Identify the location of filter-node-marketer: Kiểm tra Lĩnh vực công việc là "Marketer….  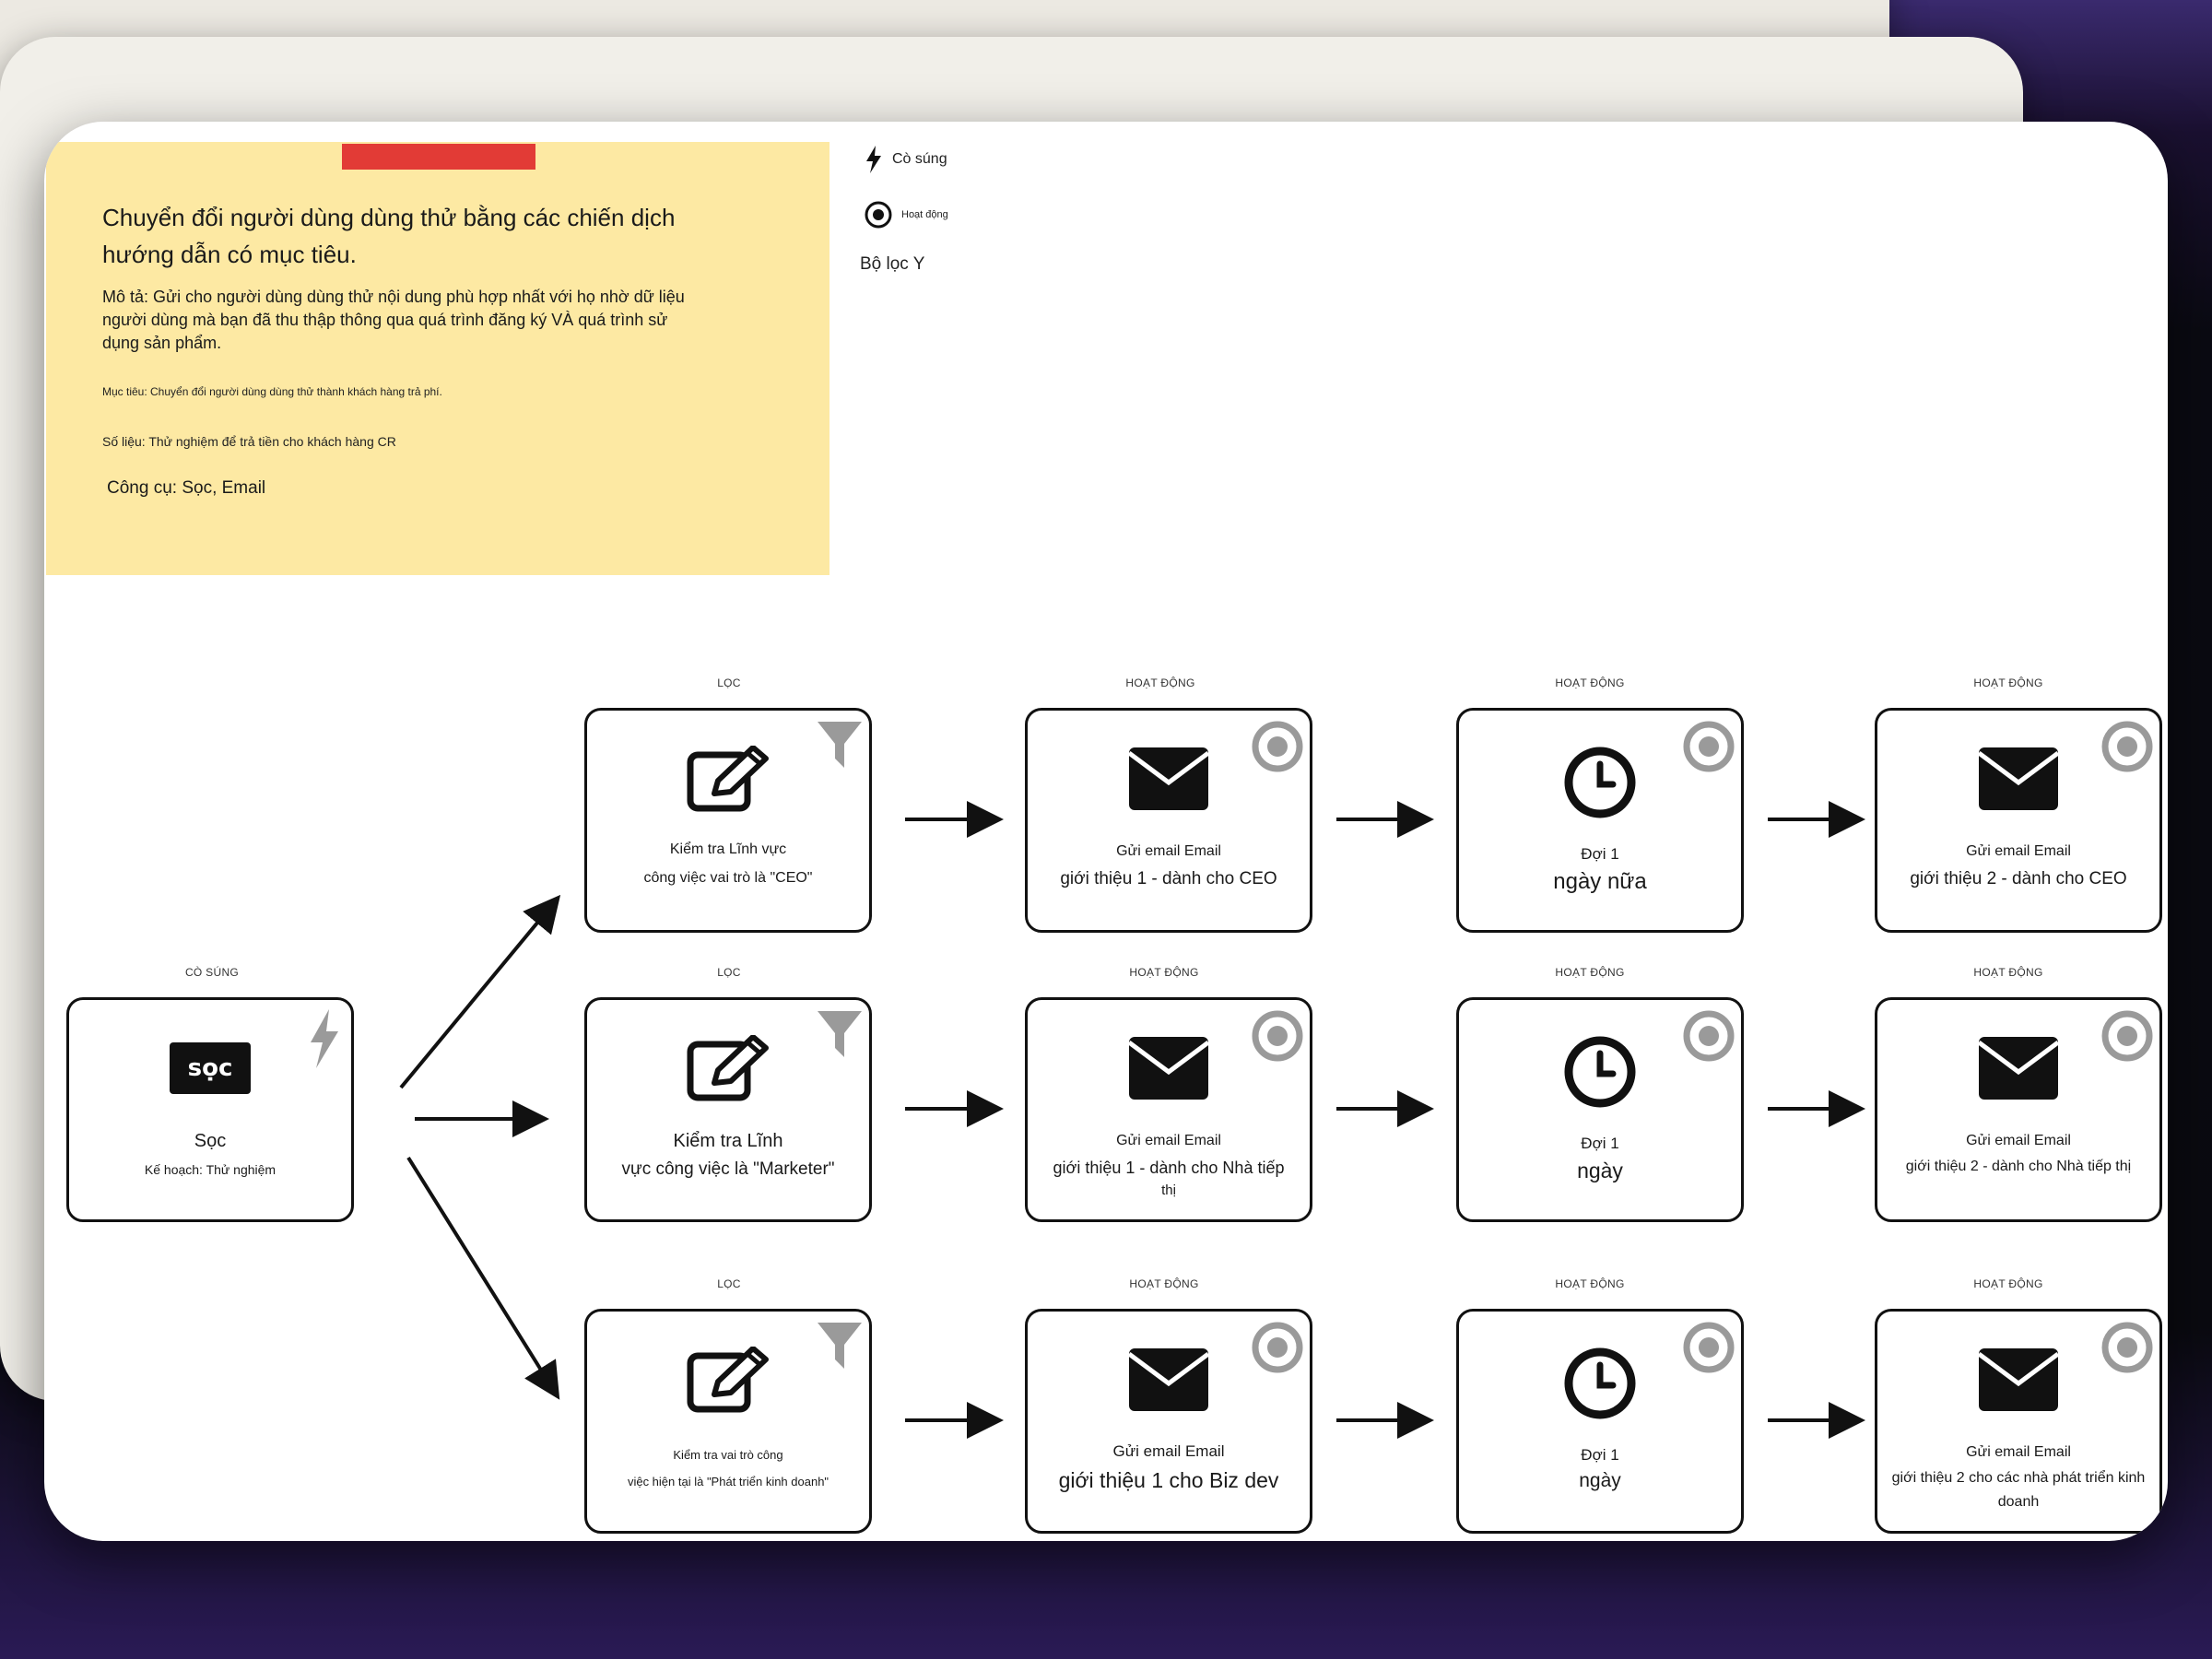
(728, 1109).